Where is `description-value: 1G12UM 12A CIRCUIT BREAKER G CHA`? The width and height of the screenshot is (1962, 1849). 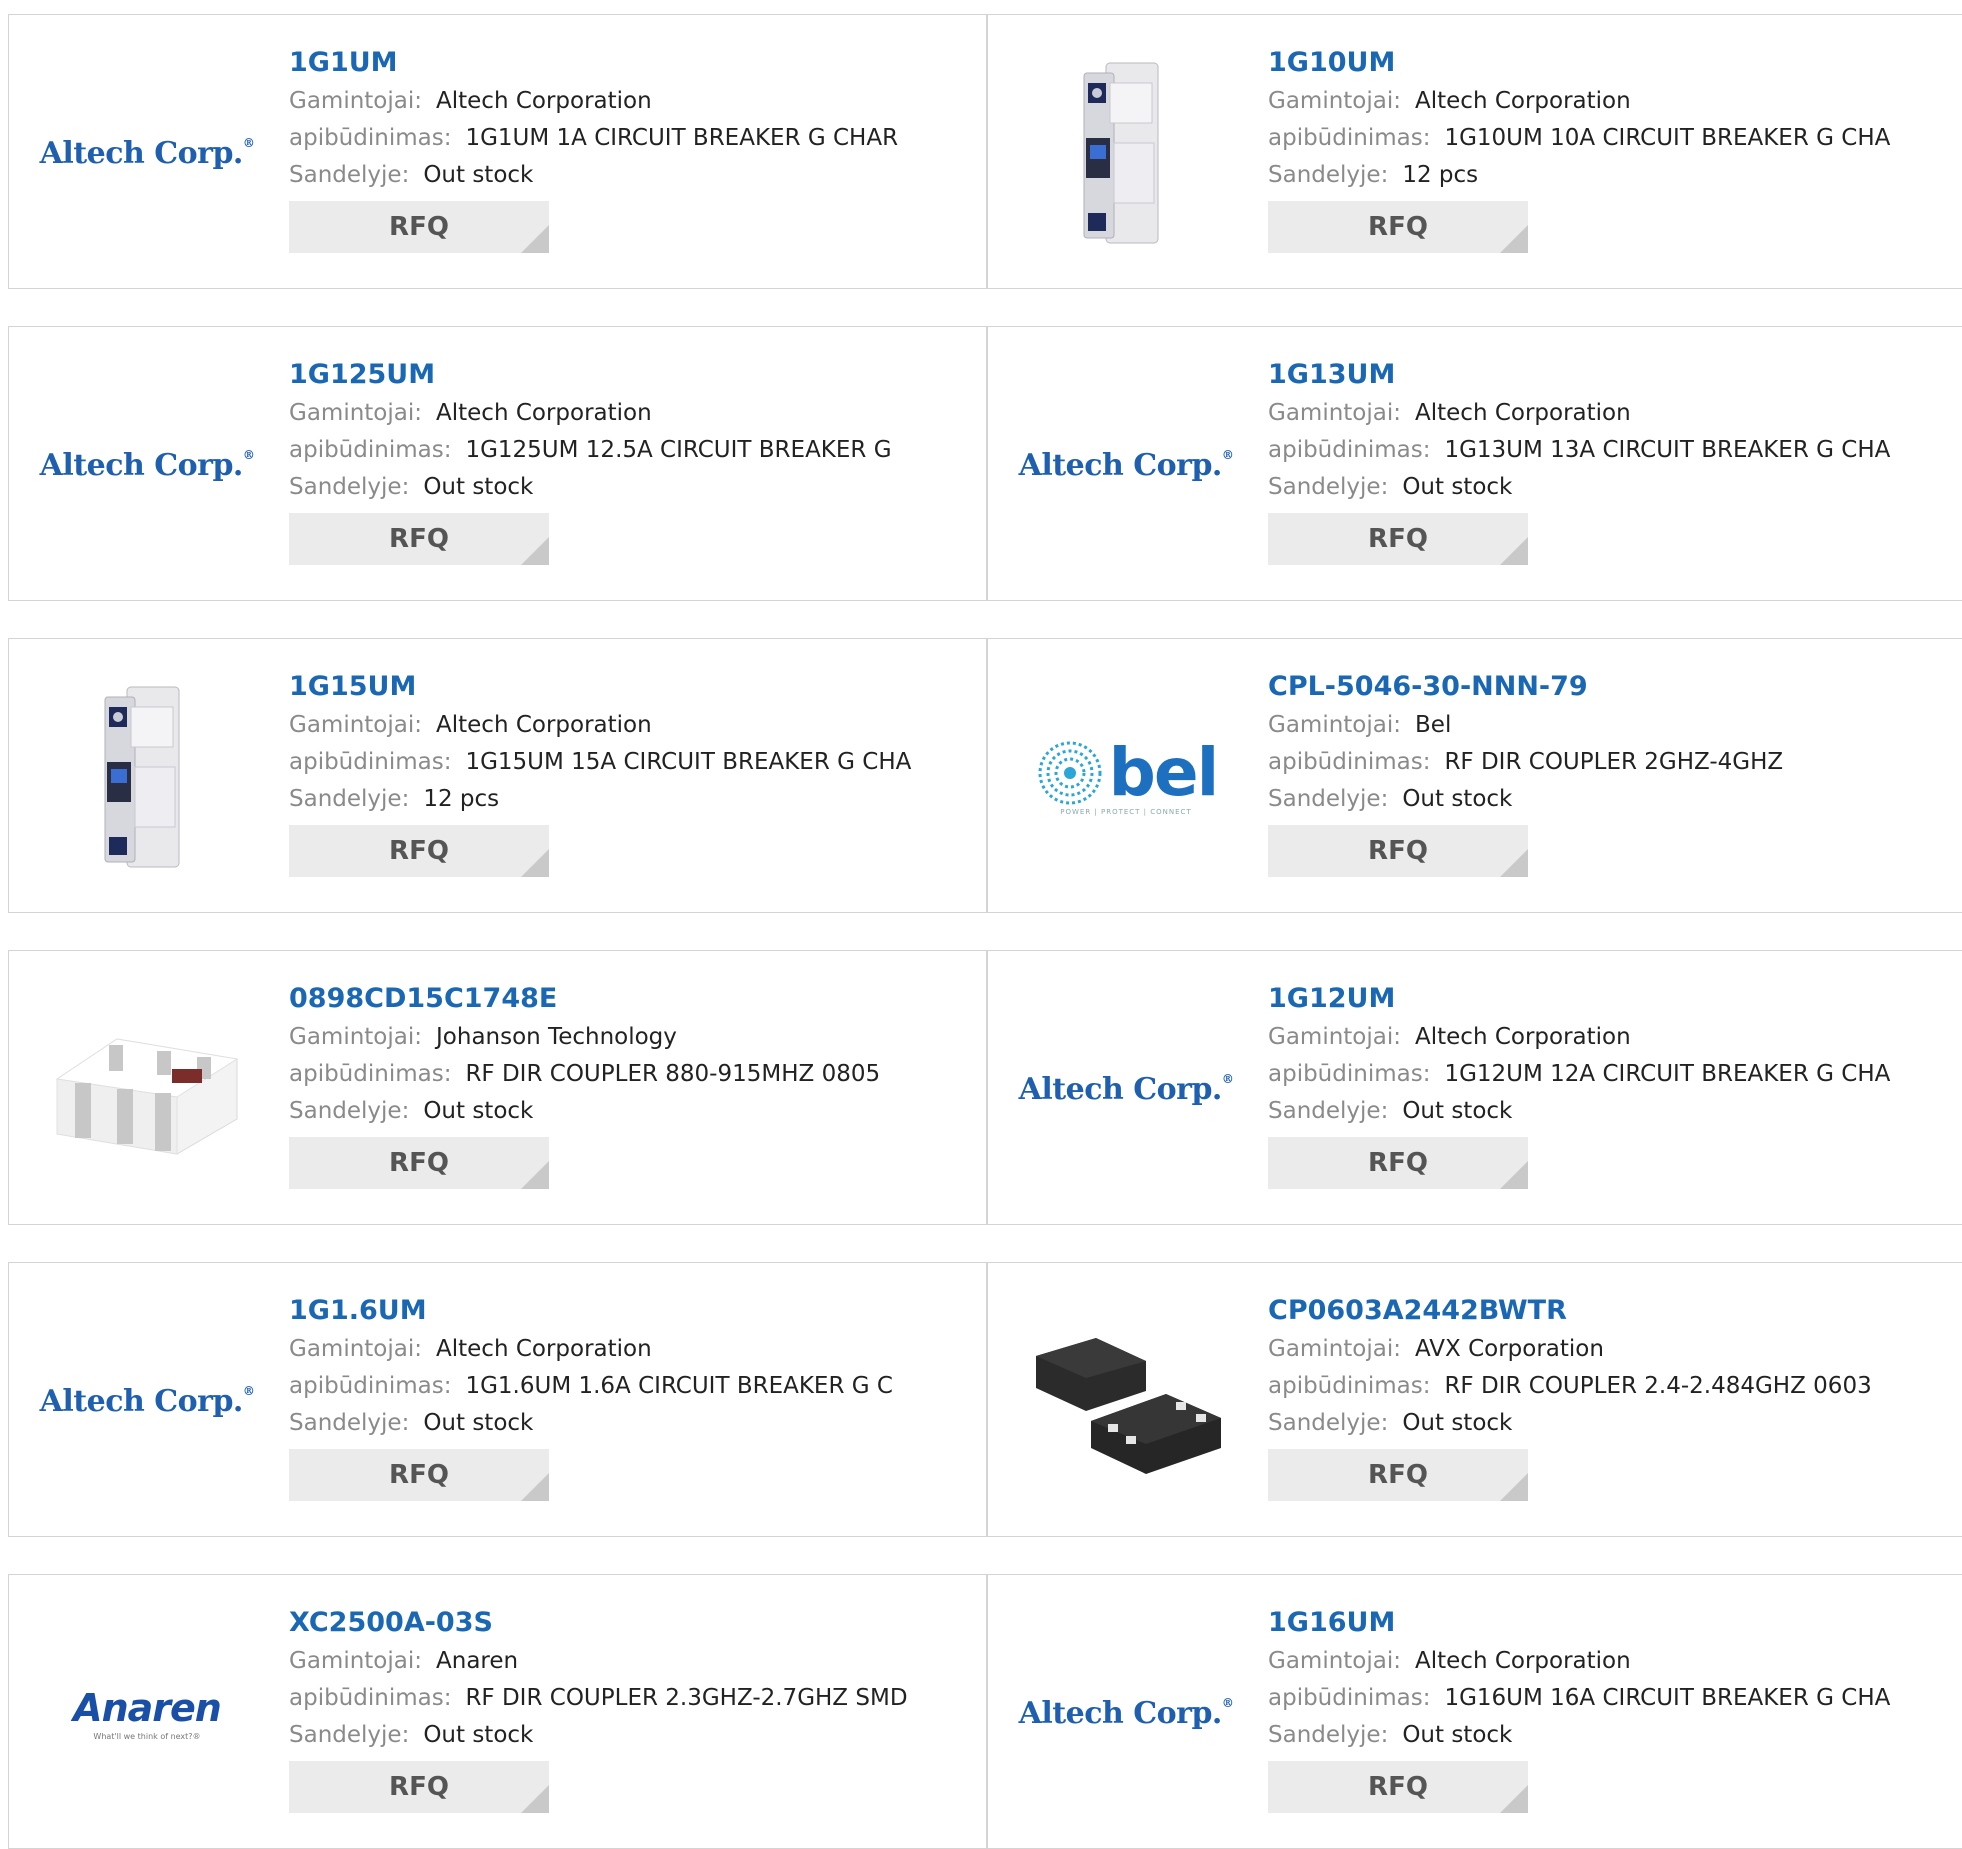 description-value: 1G12UM 12A CIRCUIT BREAKER G CHA is located at coordinates (1667, 1074).